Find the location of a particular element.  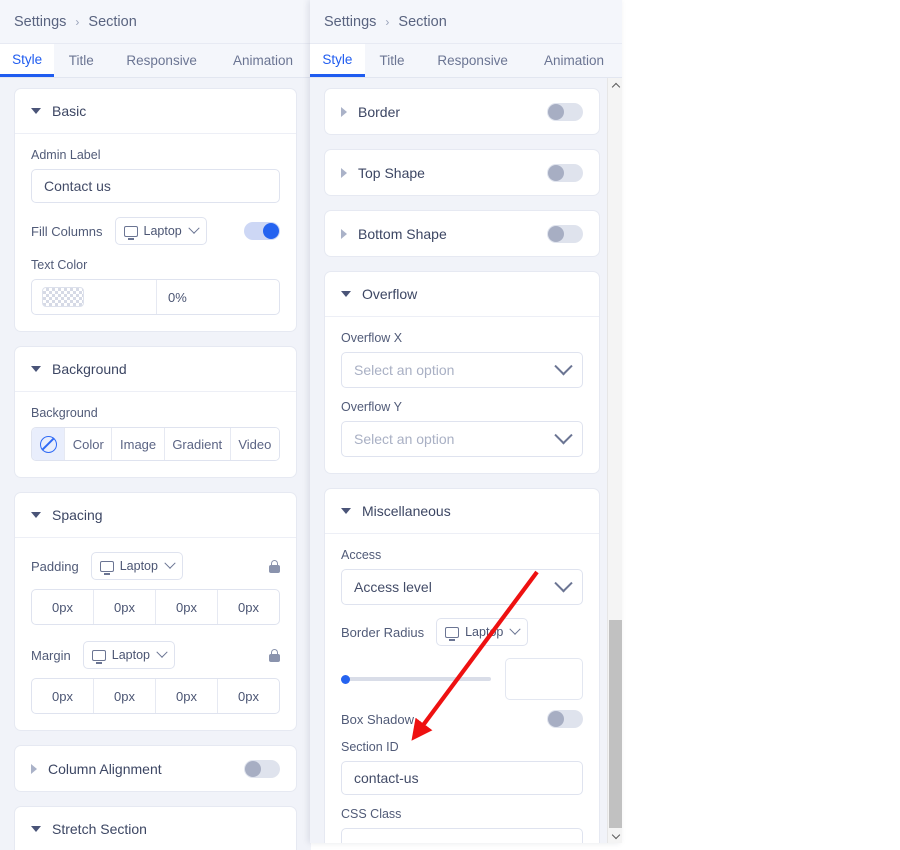

section-title-bottom-shape: Bottom Shape is located at coordinates (402, 233).